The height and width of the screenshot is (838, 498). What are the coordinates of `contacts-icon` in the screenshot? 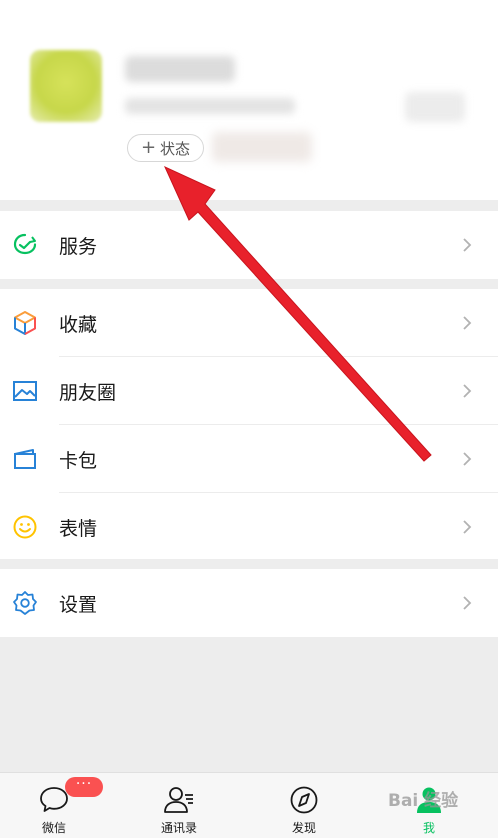 It's located at (178, 800).